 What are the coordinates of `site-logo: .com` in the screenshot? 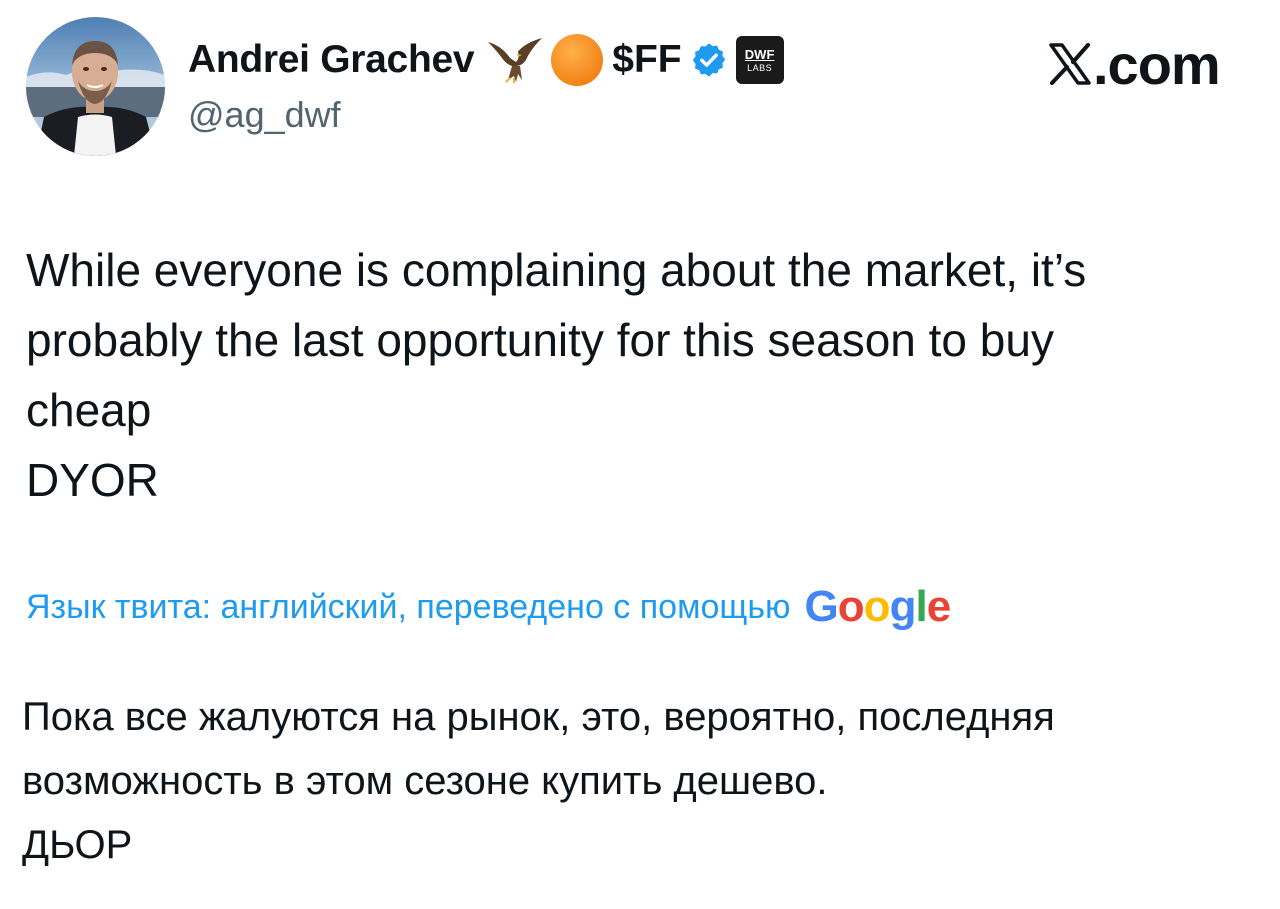 It's located at (1134, 64).